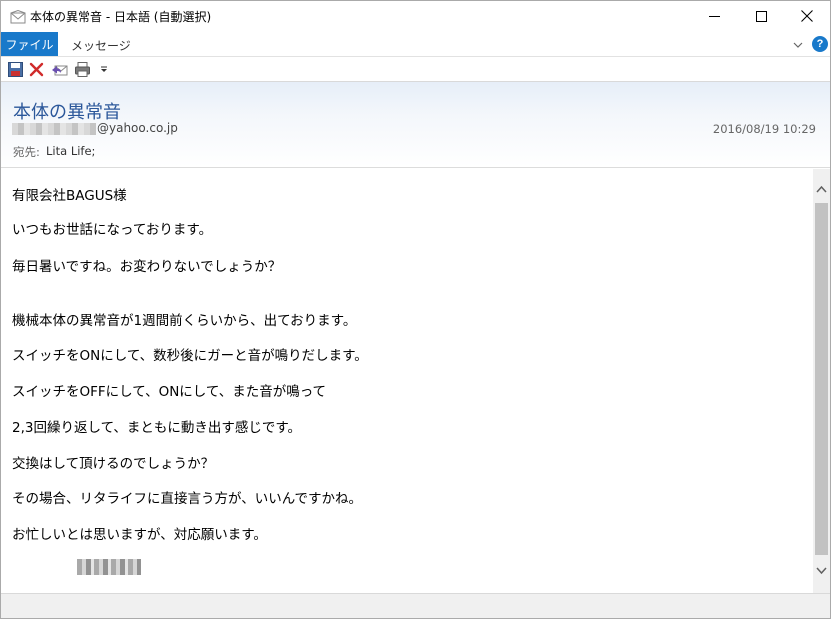 The image size is (831, 619). What do you see at coordinates (113, 464) in the screenshot?
I see `body-line: 交換はして頂けるのでしょうか？` at bounding box center [113, 464].